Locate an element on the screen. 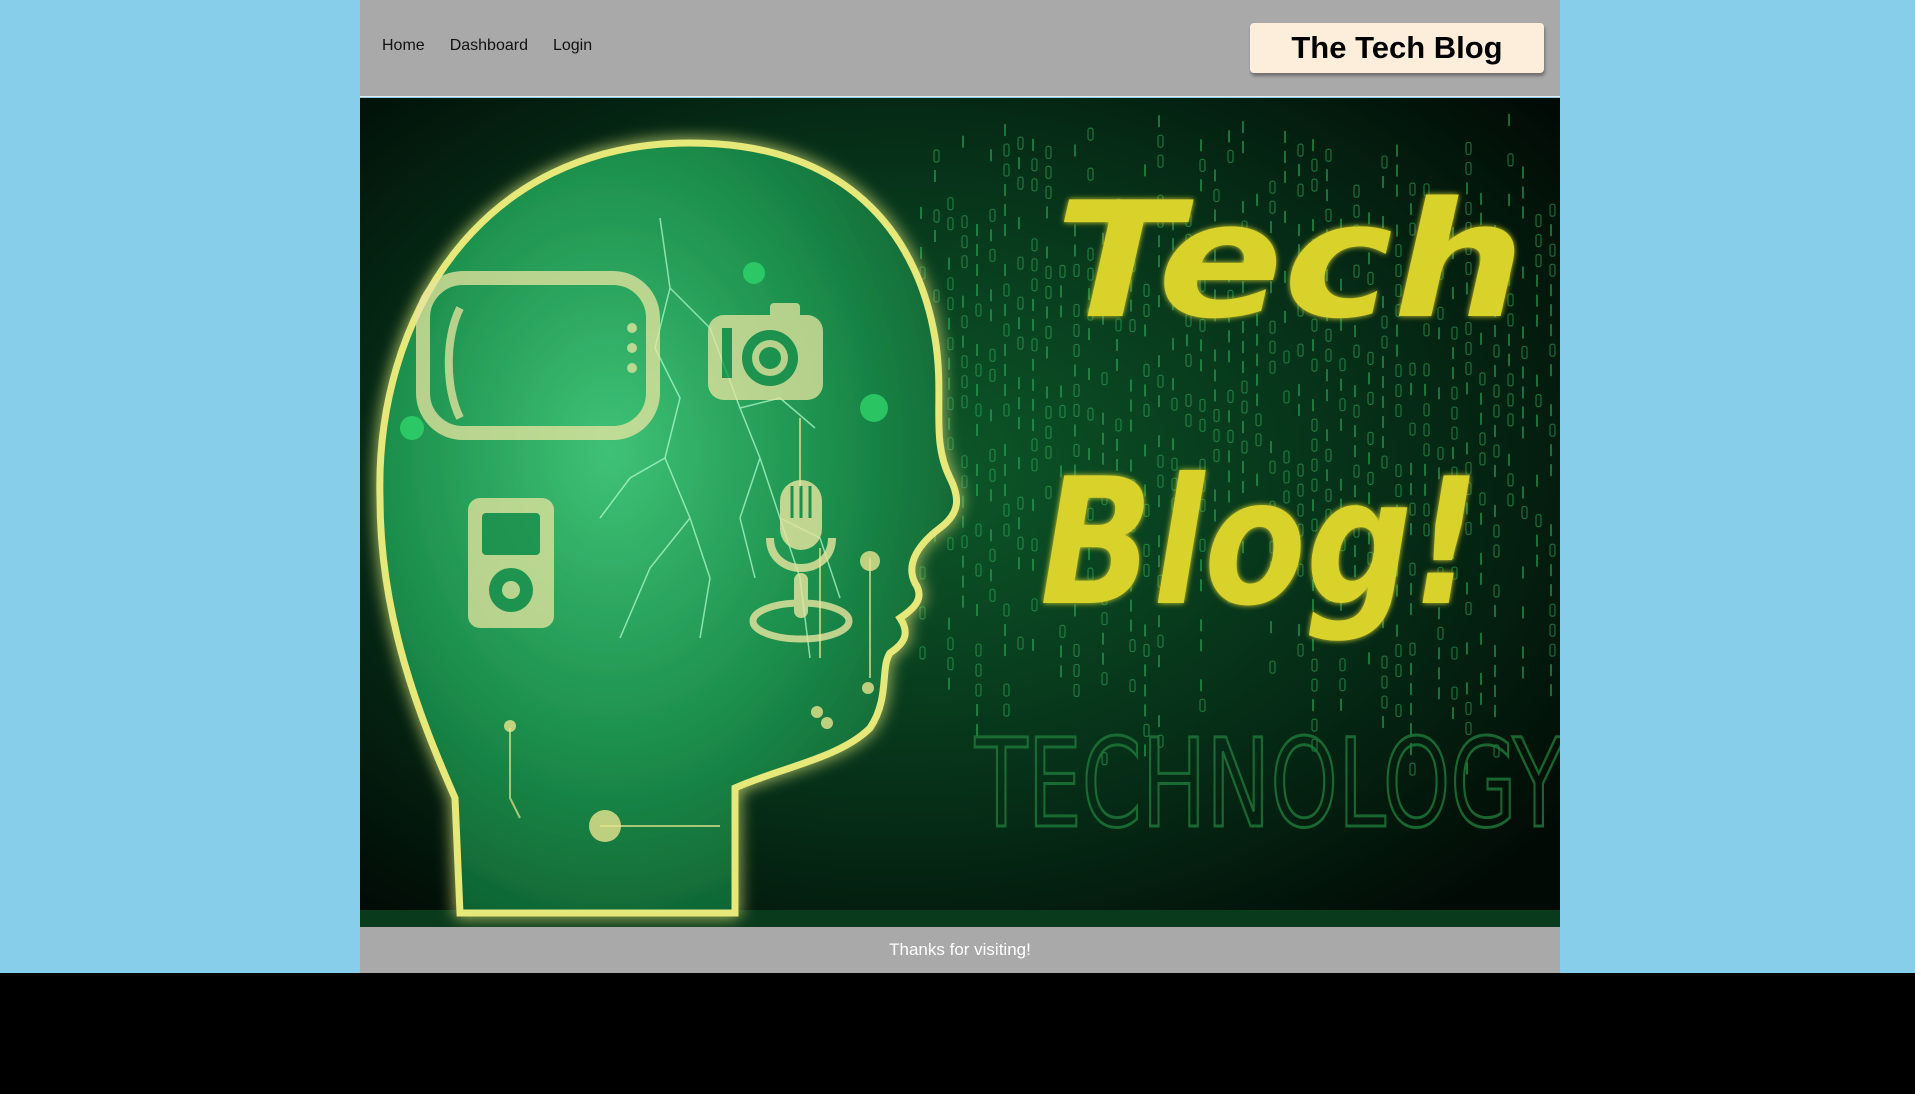 The image size is (1915, 1094). main-nav: Home Dashboard Login is located at coordinates (487, 46).